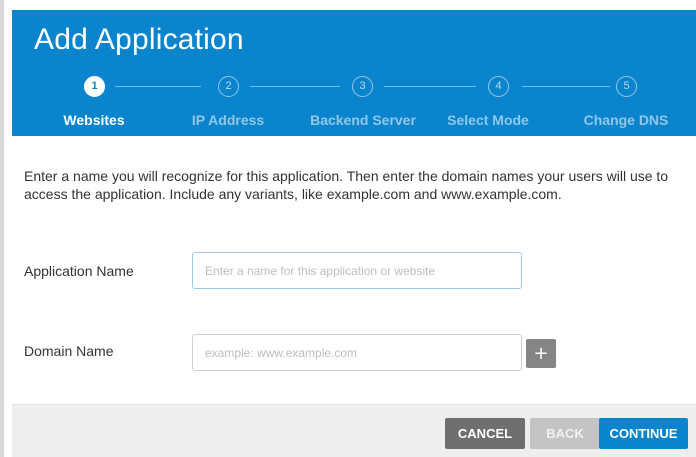 The width and height of the screenshot is (696, 457). I want to click on domain-name-input, so click(357, 352).